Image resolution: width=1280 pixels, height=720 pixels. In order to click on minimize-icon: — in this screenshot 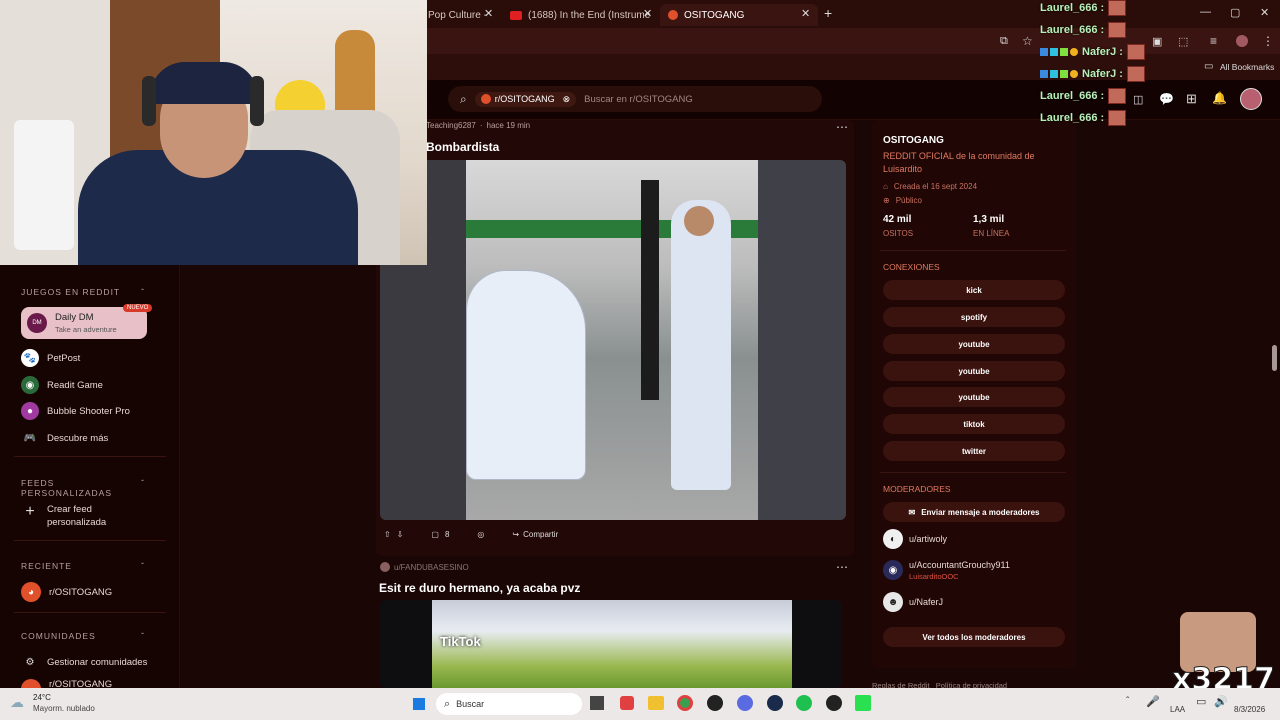, I will do `click(1205, 12)`.